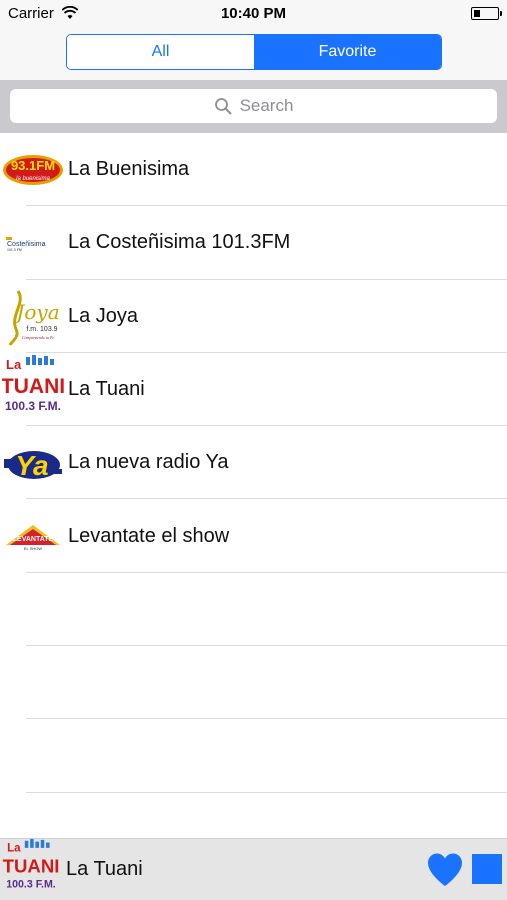  I want to click on svg-text: f.m. 103.9, so click(41, 329).